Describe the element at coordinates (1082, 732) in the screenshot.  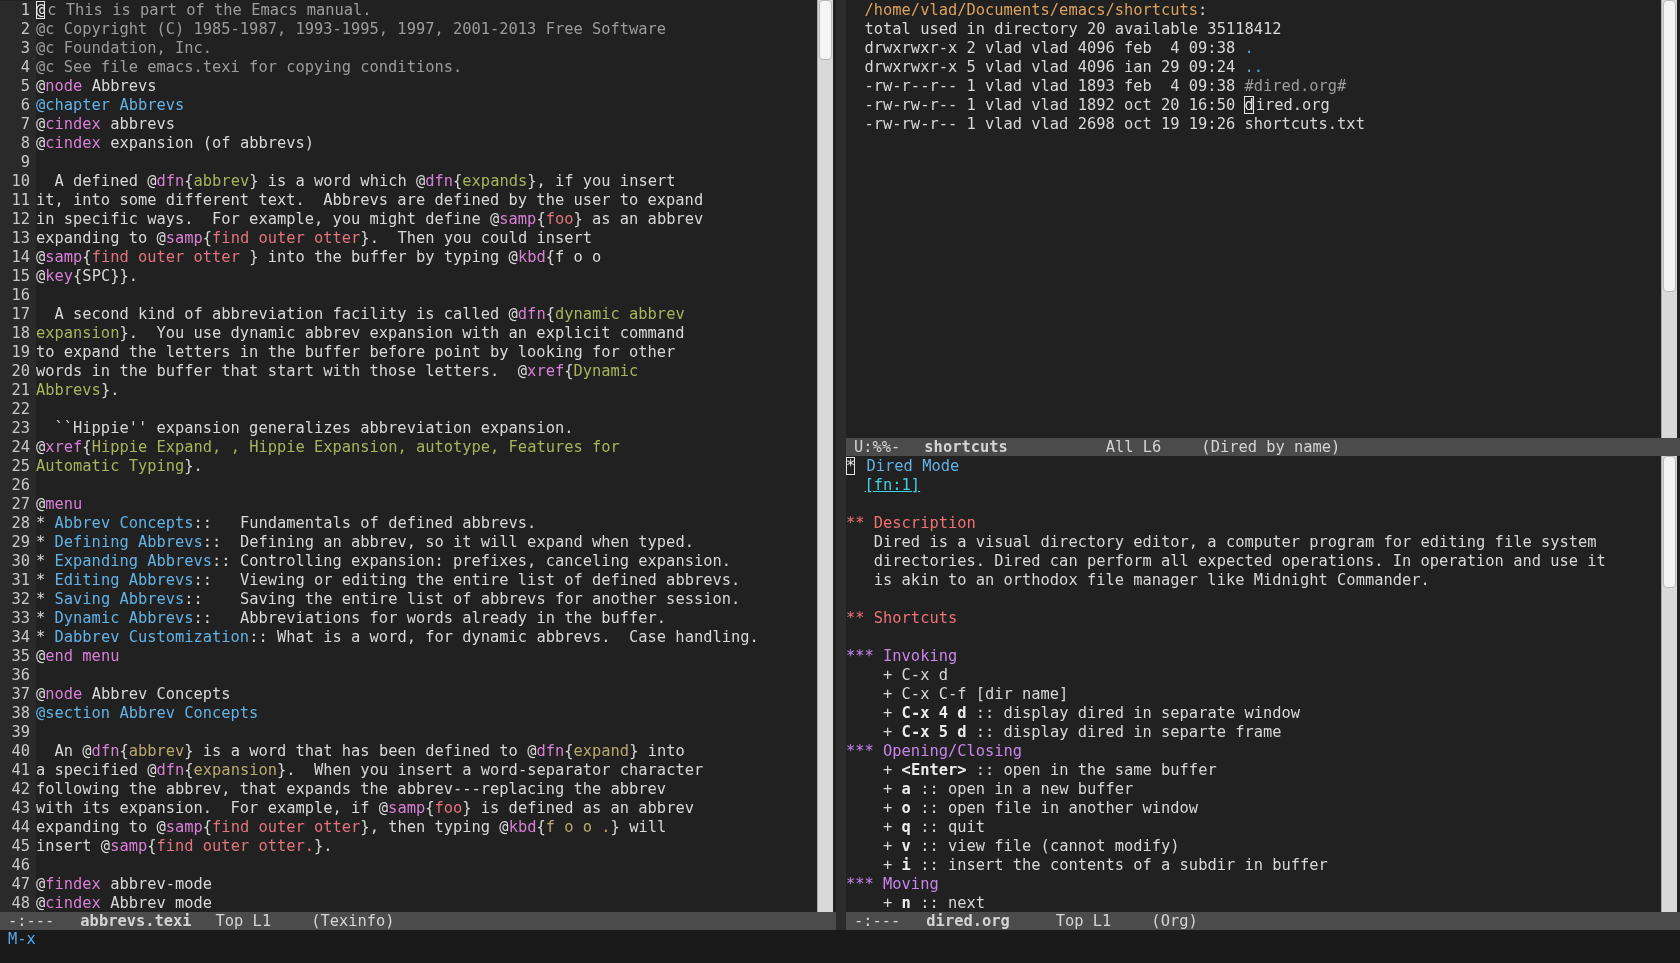
I see `code-line: + C-x 5 d :: display dired in separte frame` at that location.